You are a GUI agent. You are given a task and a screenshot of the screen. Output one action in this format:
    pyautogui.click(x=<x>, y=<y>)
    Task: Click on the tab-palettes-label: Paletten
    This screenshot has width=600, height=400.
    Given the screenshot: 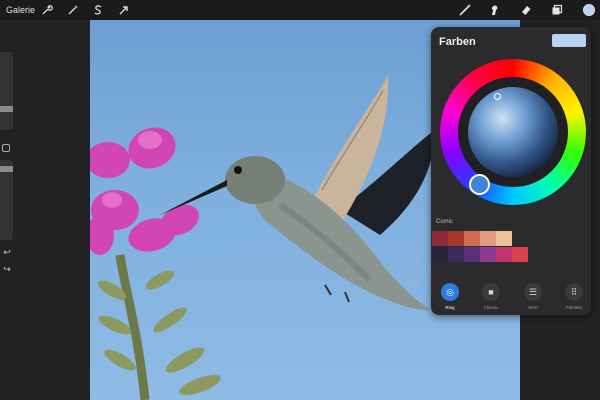 What is the action you would take?
    pyautogui.click(x=574, y=307)
    